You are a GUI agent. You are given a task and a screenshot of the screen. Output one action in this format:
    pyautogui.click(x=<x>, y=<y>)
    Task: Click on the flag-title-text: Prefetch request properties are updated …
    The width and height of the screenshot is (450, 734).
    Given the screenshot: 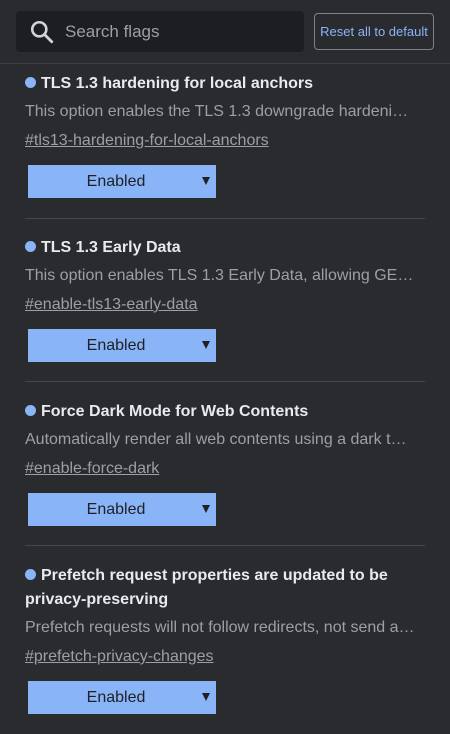 What is the action you would take?
    pyautogui.click(x=206, y=587)
    